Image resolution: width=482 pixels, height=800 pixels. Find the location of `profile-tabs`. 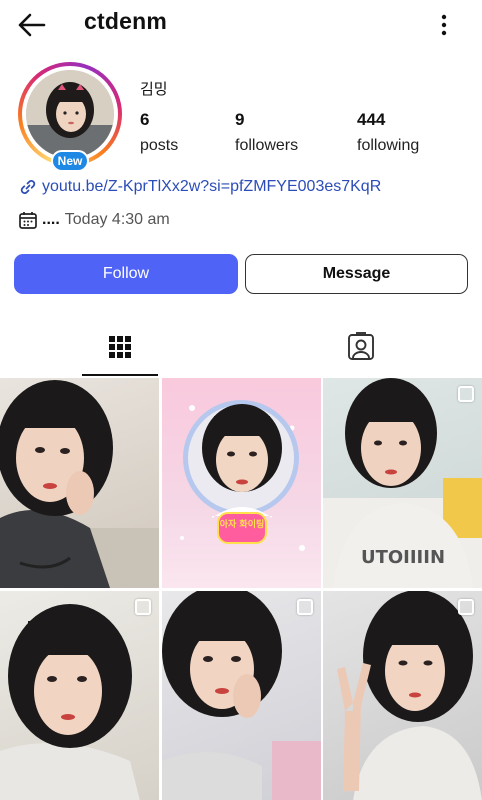

profile-tabs is located at coordinates (241, 348).